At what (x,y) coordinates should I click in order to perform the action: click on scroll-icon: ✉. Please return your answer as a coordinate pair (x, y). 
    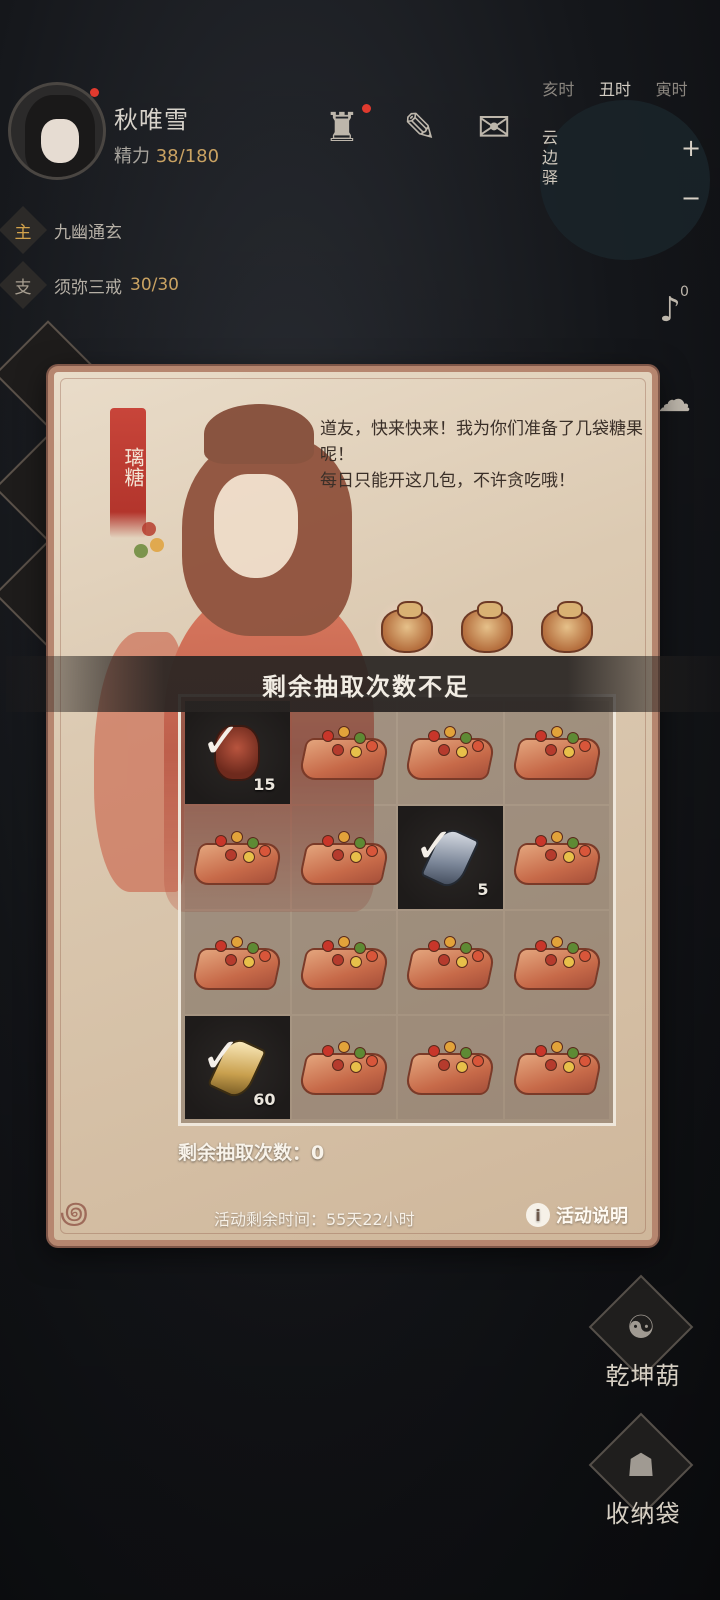
    Looking at the image, I should click on (494, 128).